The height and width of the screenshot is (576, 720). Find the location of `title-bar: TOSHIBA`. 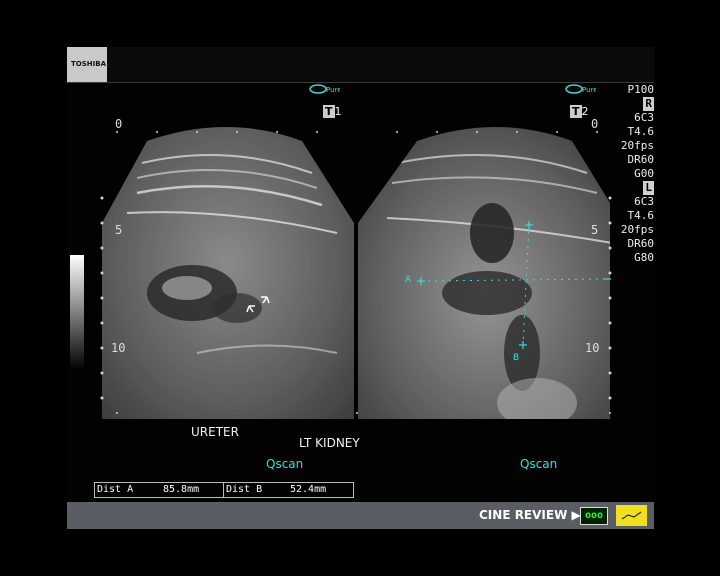

title-bar: TOSHIBA is located at coordinates (360, 64).